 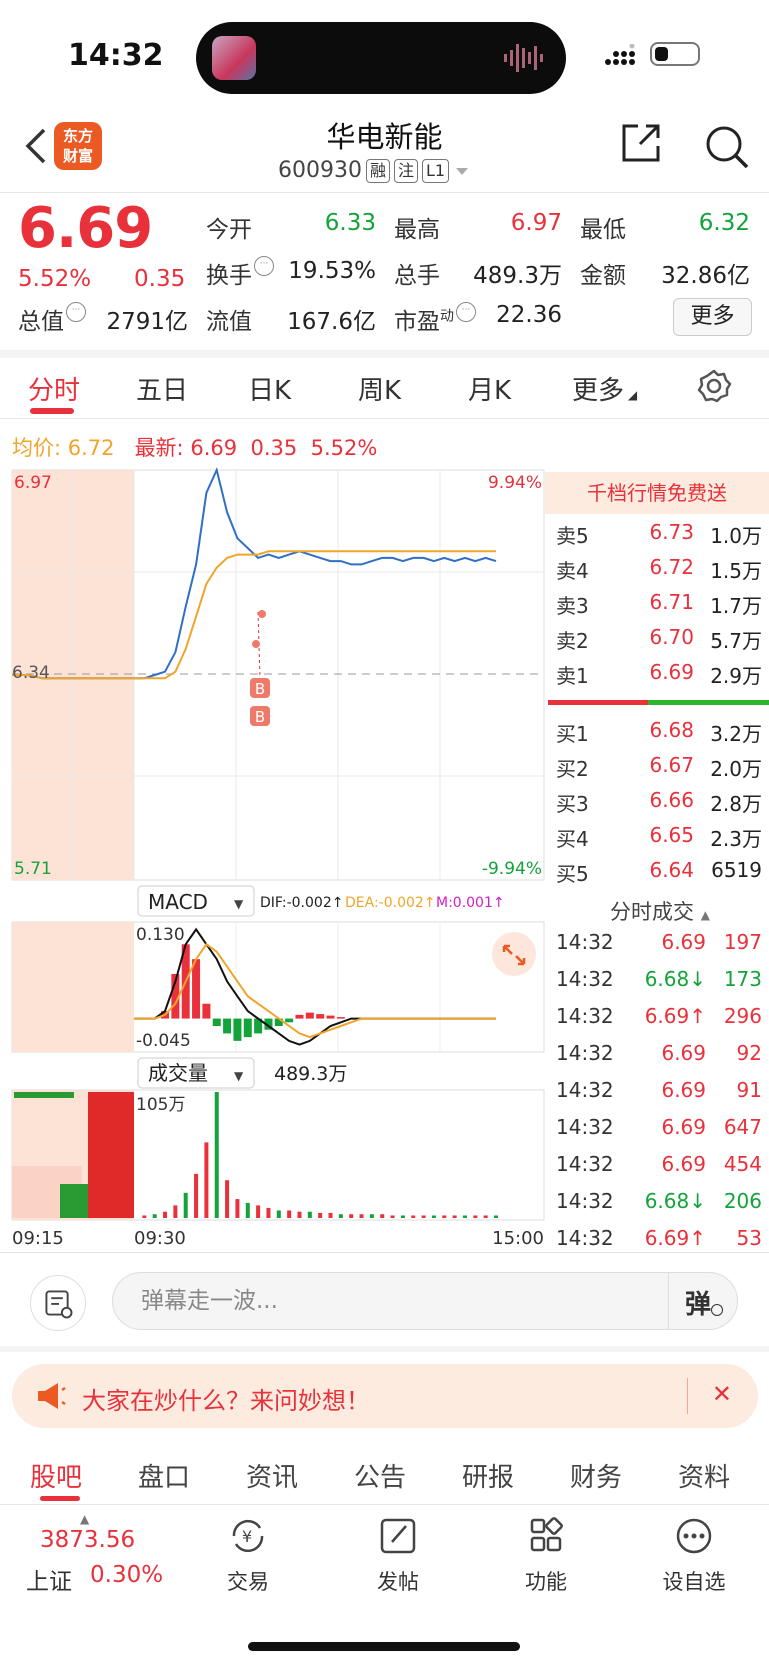 I want to click on nav-functions: 功能, so click(x=546, y=1556).